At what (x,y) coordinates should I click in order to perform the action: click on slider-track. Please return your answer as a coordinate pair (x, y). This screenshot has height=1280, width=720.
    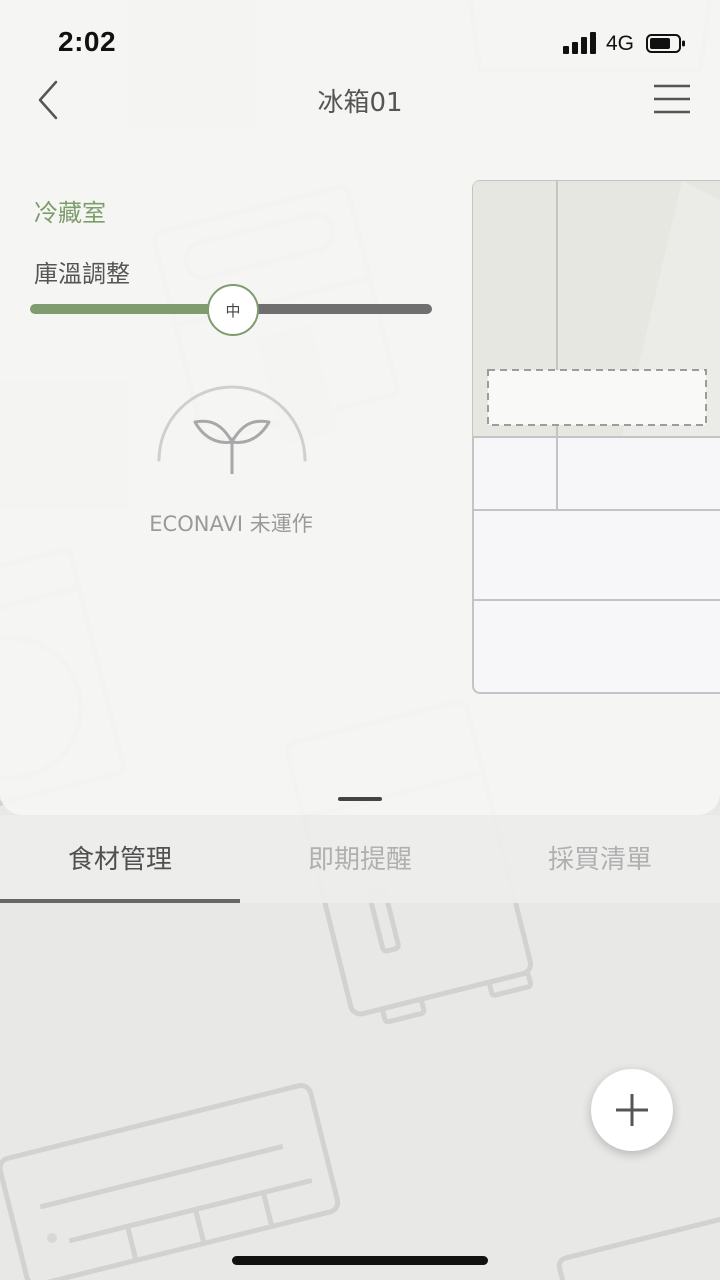
    Looking at the image, I should click on (331, 309).